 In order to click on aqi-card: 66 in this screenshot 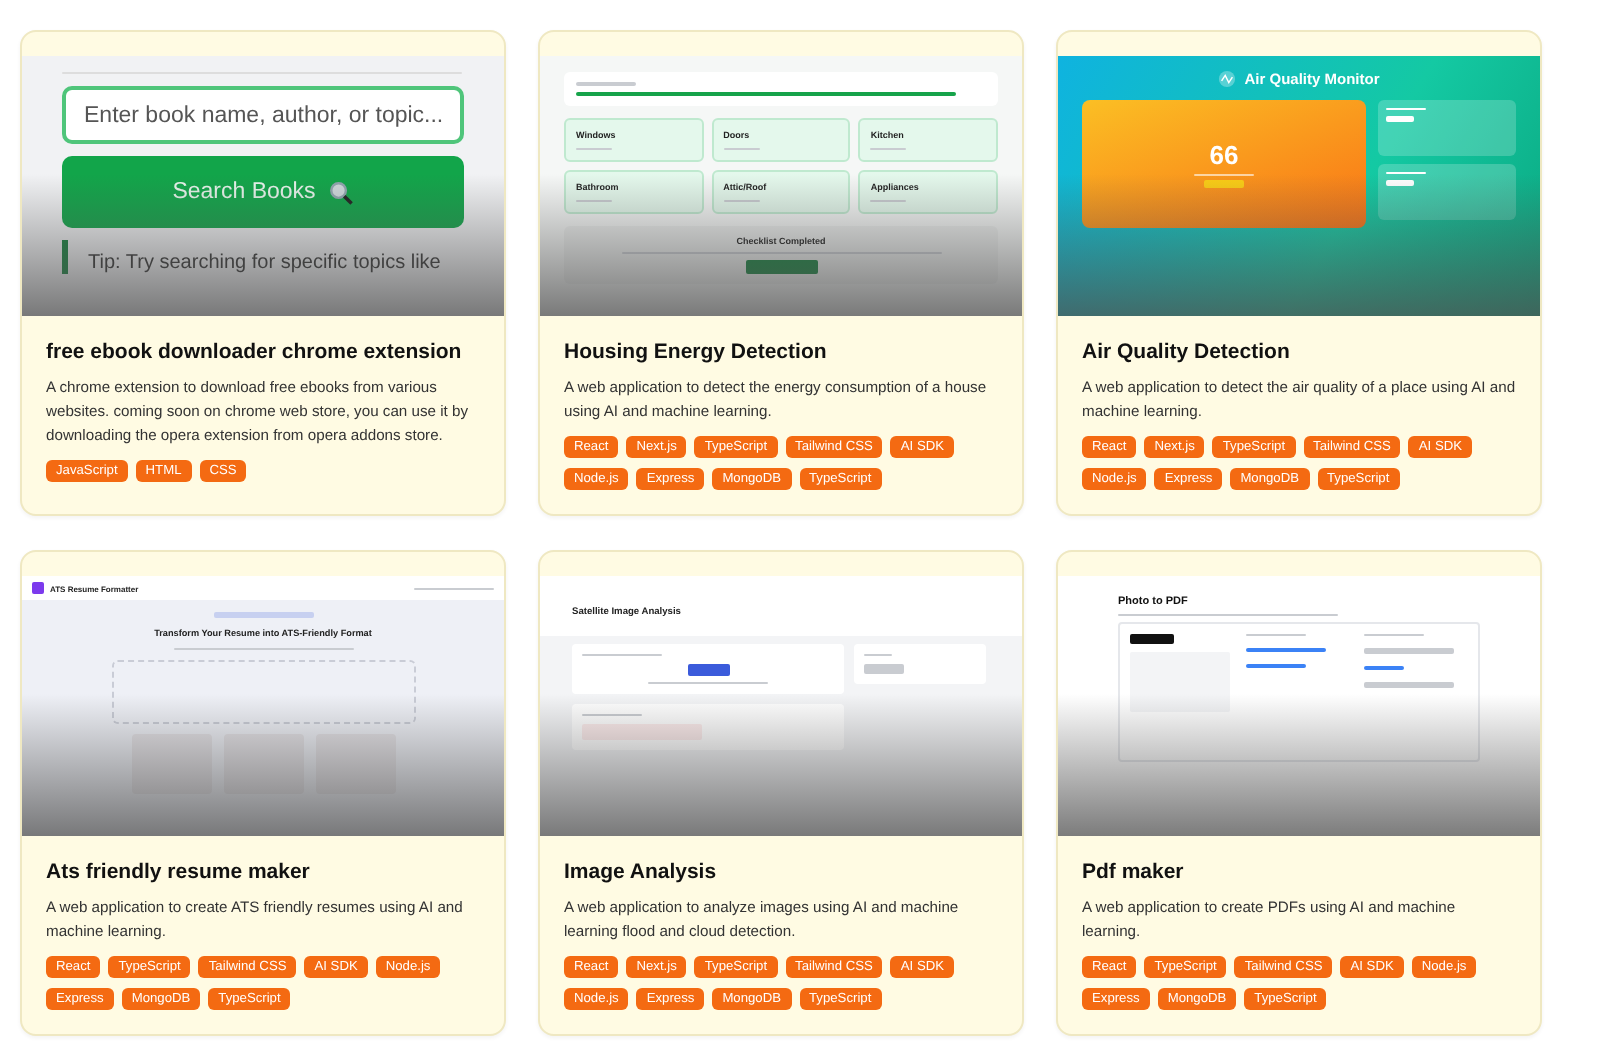, I will do `click(1224, 164)`.